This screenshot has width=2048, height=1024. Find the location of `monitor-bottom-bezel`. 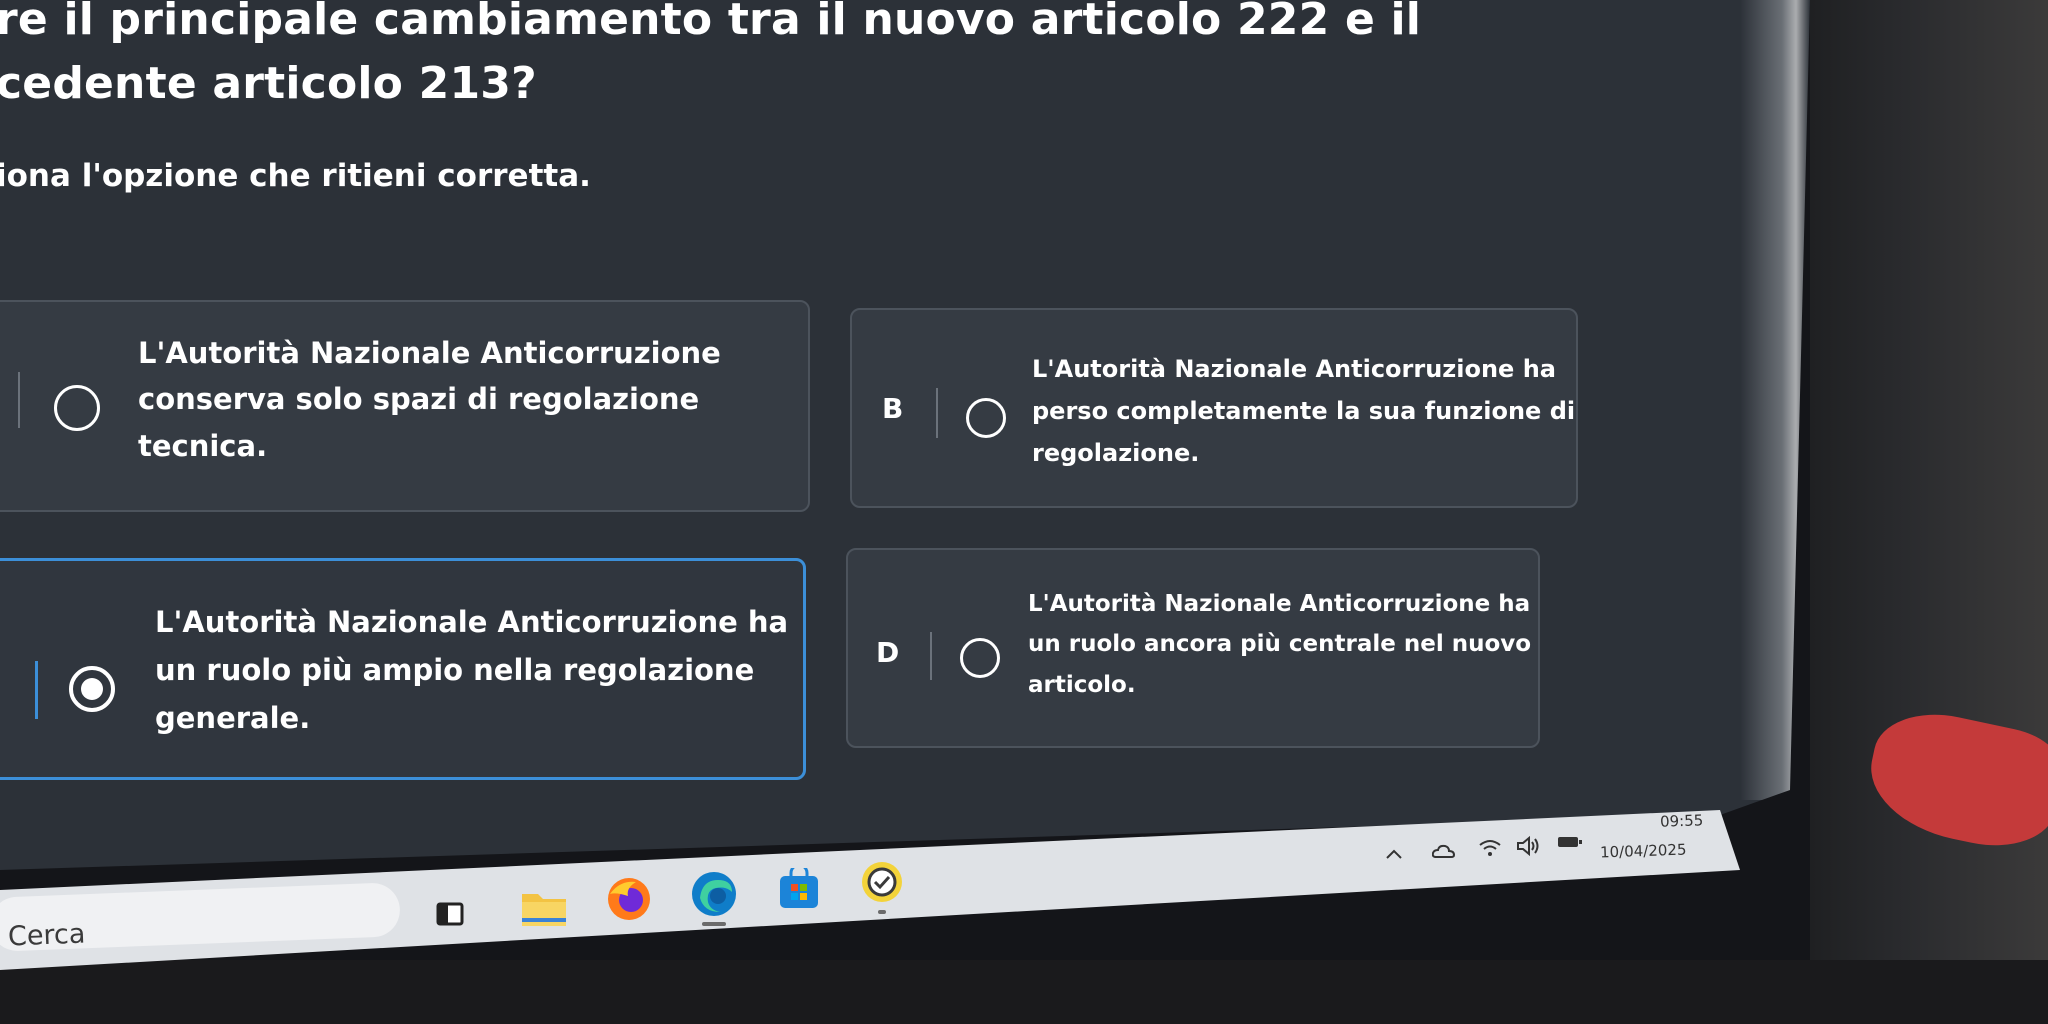

monitor-bottom-bezel is located at coordinates (1024, 992).